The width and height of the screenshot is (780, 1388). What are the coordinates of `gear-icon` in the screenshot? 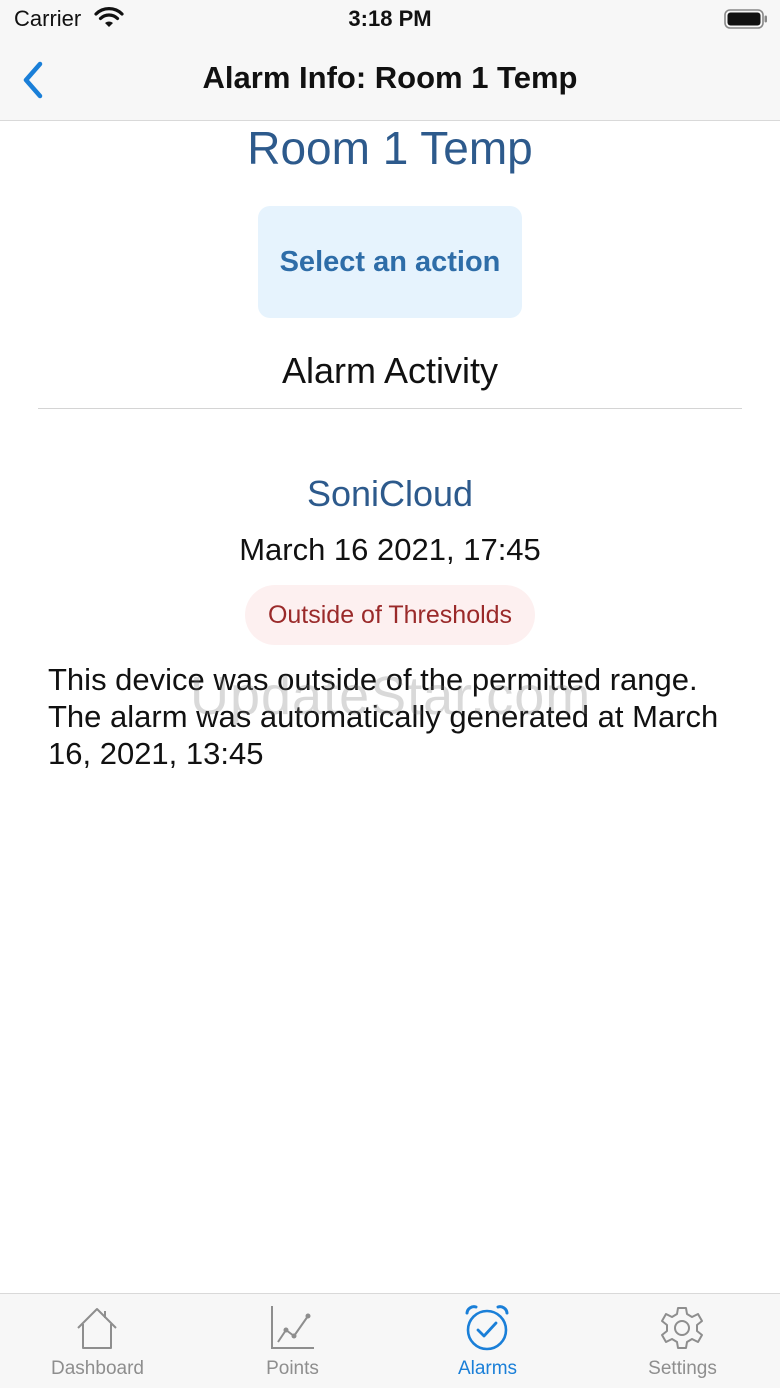 It's located at (682, 1328).